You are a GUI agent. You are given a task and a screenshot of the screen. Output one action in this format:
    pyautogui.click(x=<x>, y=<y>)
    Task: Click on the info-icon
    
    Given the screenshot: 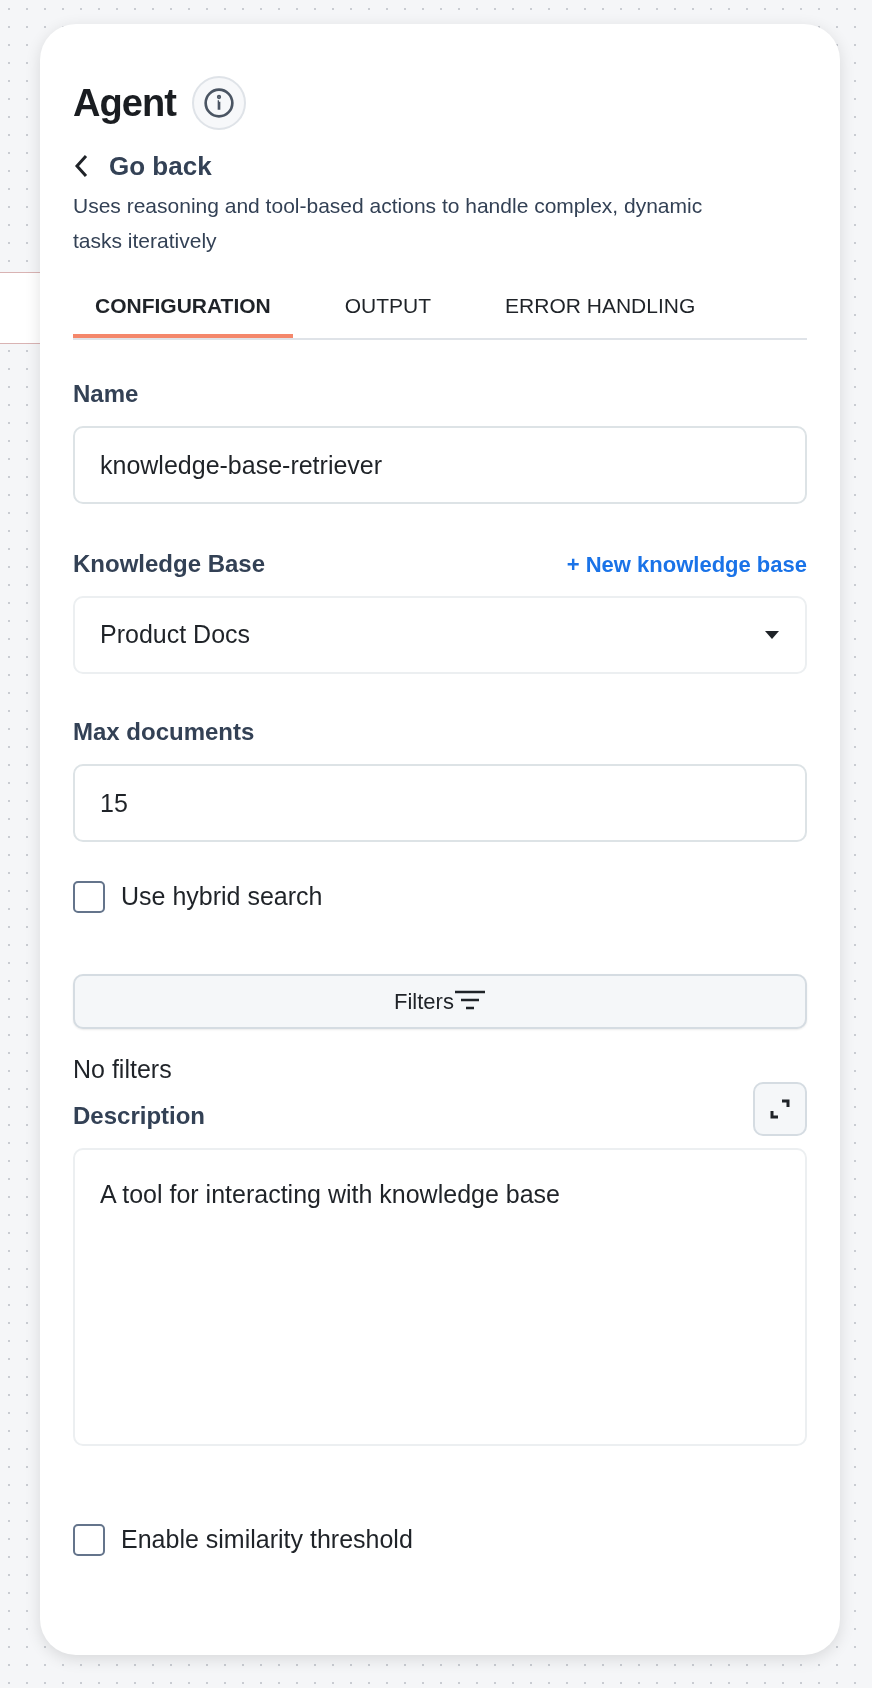 What is the action you would take?
    pyautogui.click(x=218, y=103)
    